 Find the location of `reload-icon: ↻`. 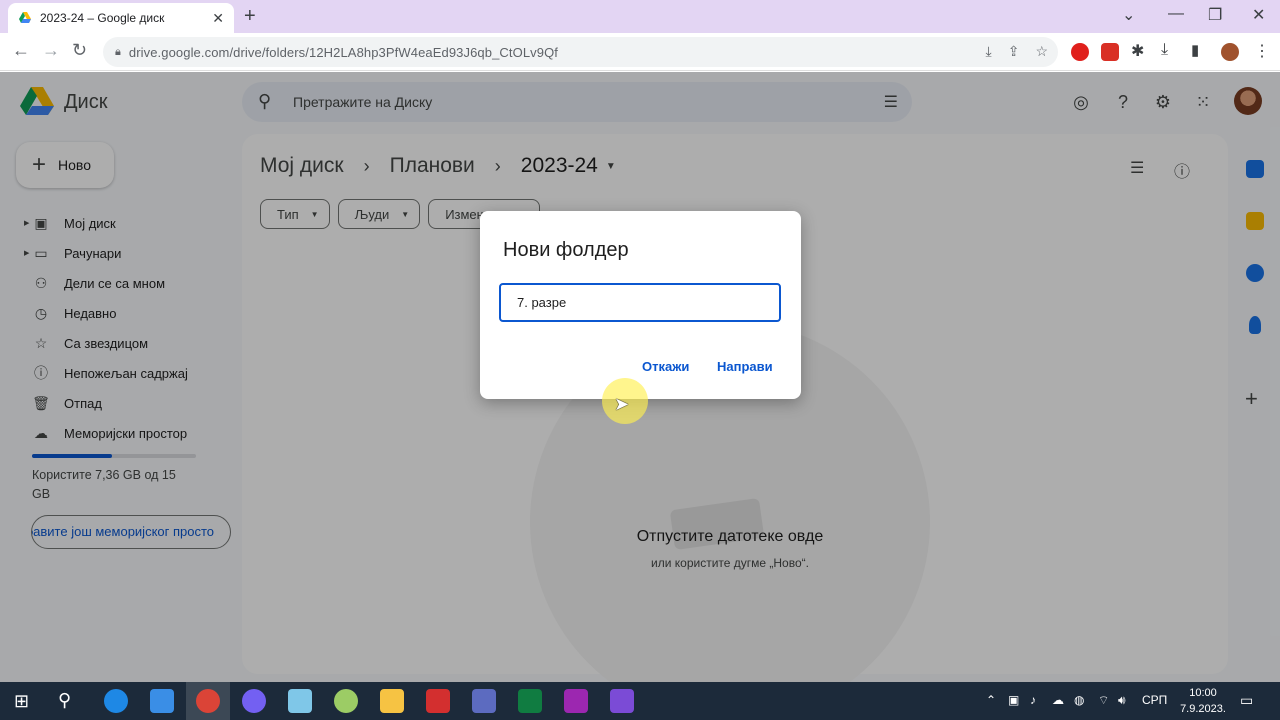

reload-icon: ↻ is located at coordinates (79, 50).